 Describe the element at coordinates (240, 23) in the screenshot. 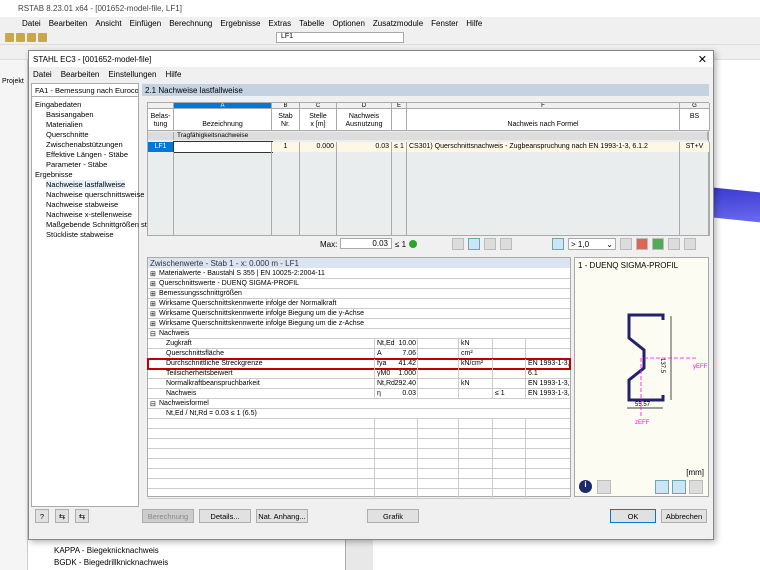

I see `menu-ergebnisse: Ergebnisse` at that location.